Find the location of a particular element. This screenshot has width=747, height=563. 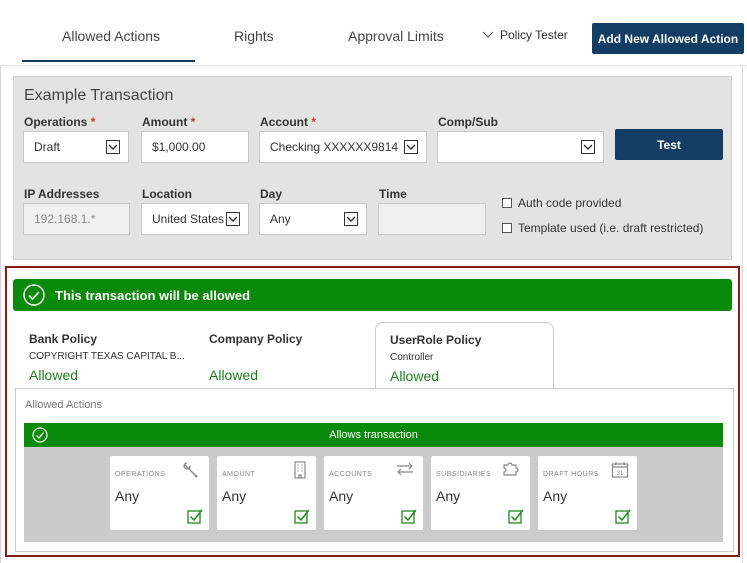

bank-policy-title: Bank Policy is located at coordinates (63, 339).